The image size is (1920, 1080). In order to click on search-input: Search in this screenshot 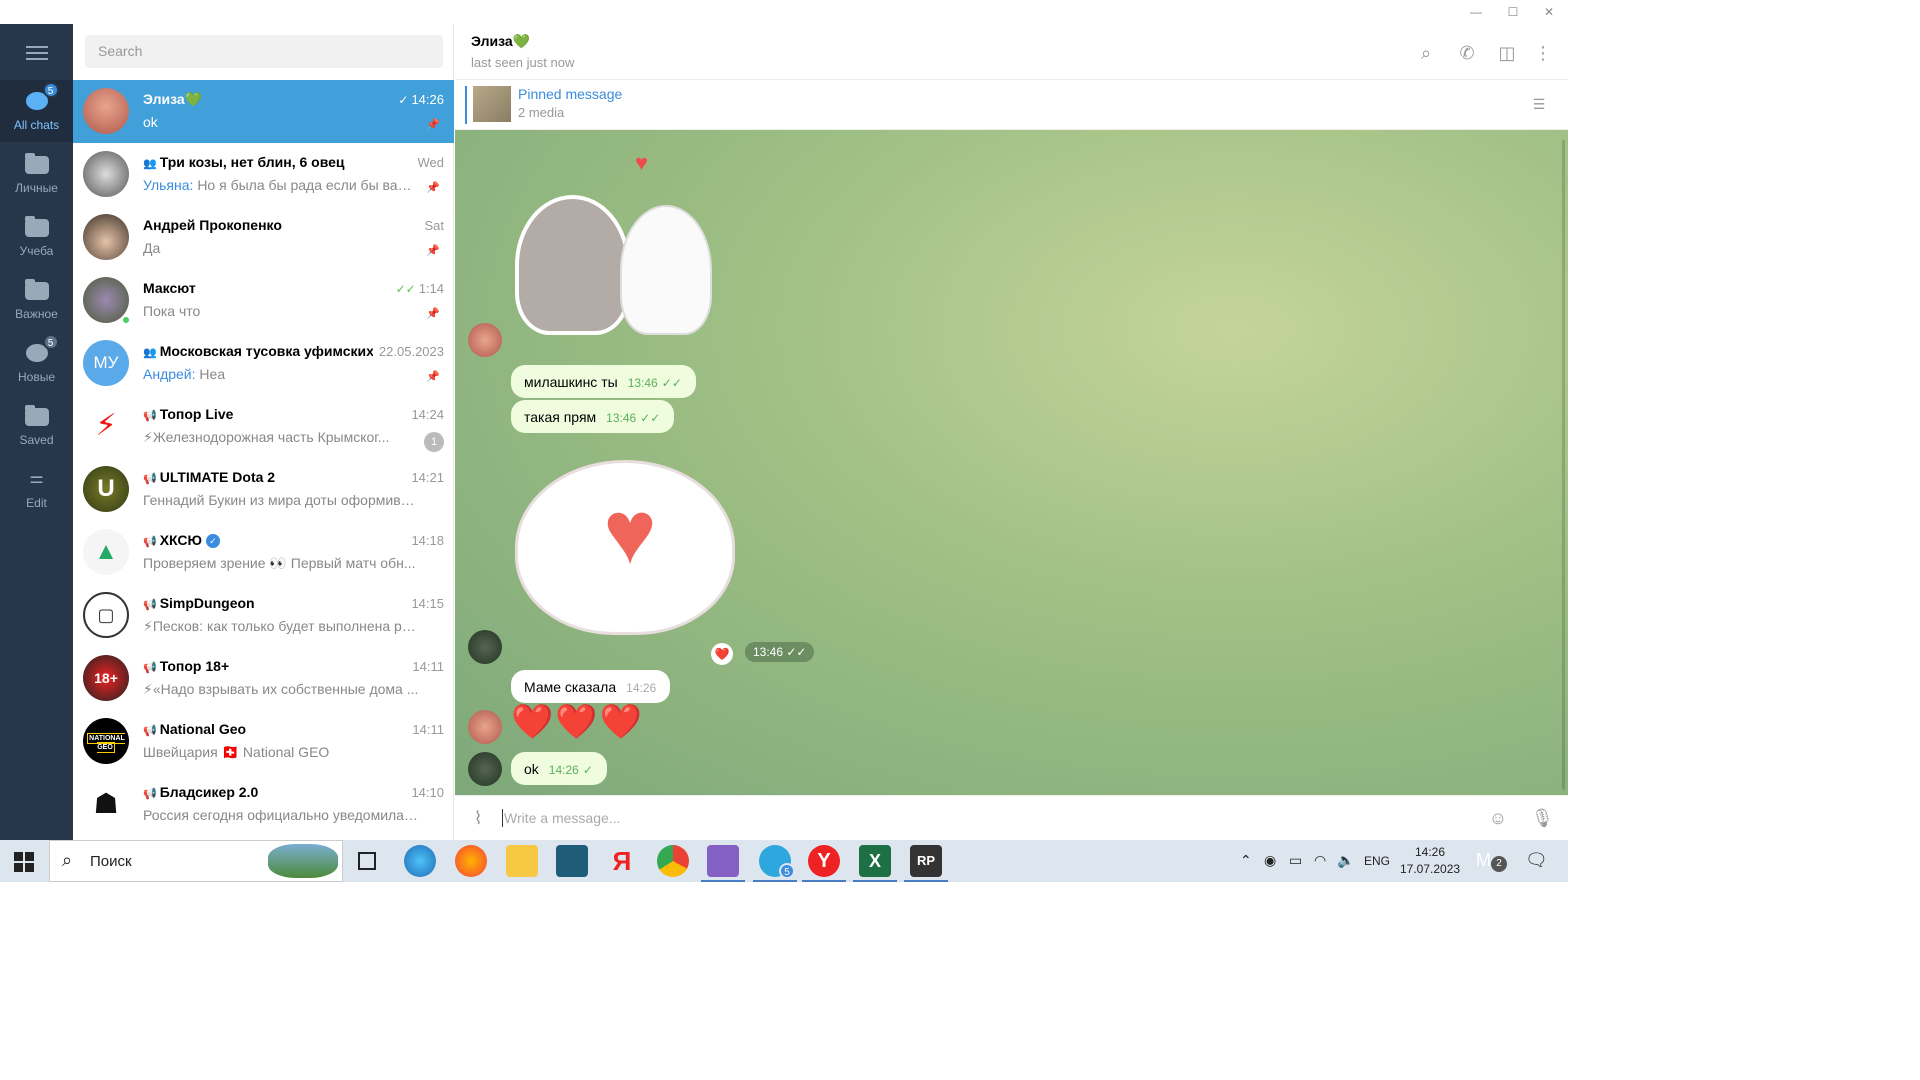, I will do `click(264, 51)`.